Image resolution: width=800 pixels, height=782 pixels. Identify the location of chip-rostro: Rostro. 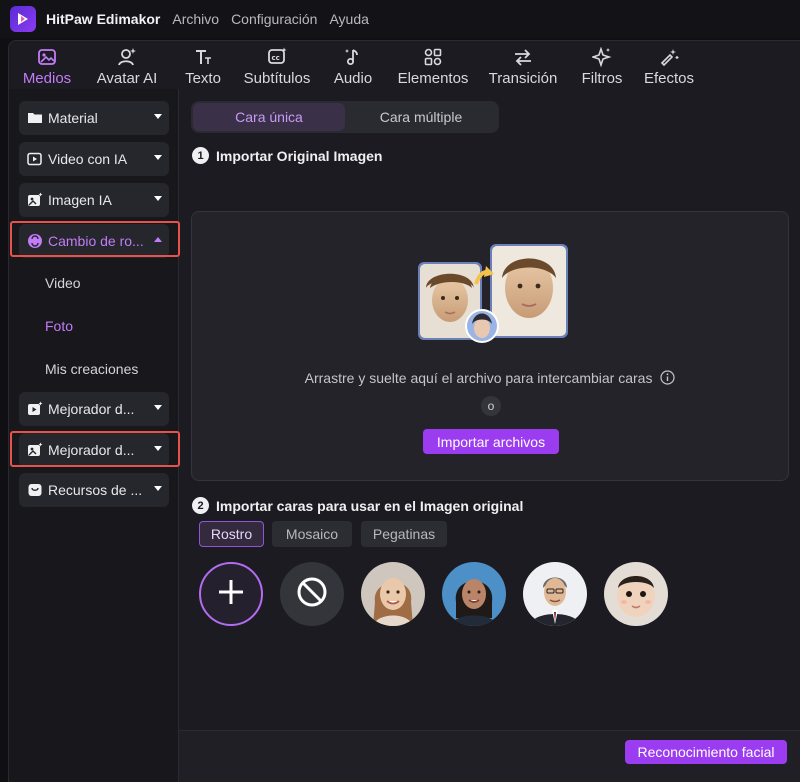
(231, 534).